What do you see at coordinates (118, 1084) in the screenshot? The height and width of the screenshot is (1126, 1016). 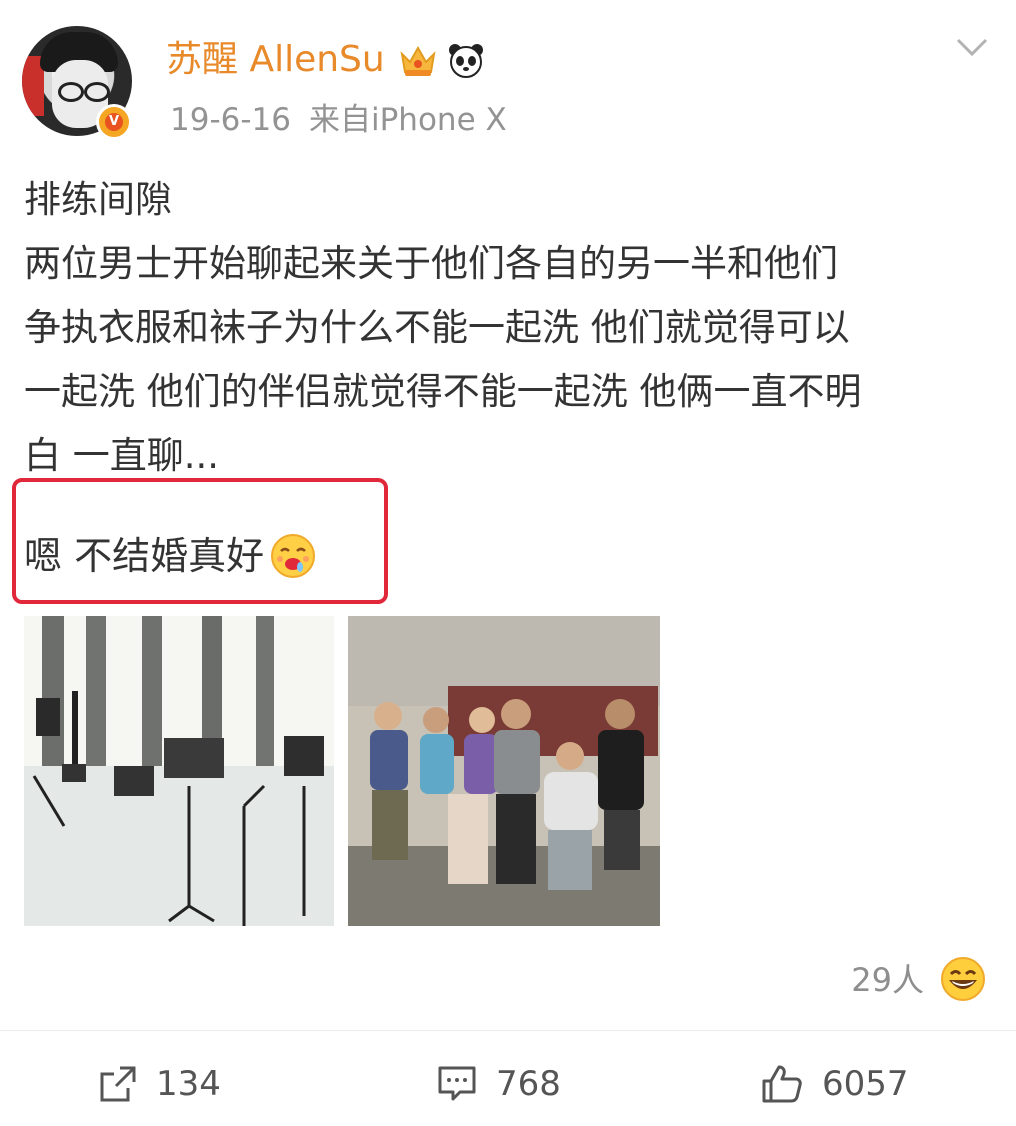 I see `share-icon` at bounding box center [118, 1084].